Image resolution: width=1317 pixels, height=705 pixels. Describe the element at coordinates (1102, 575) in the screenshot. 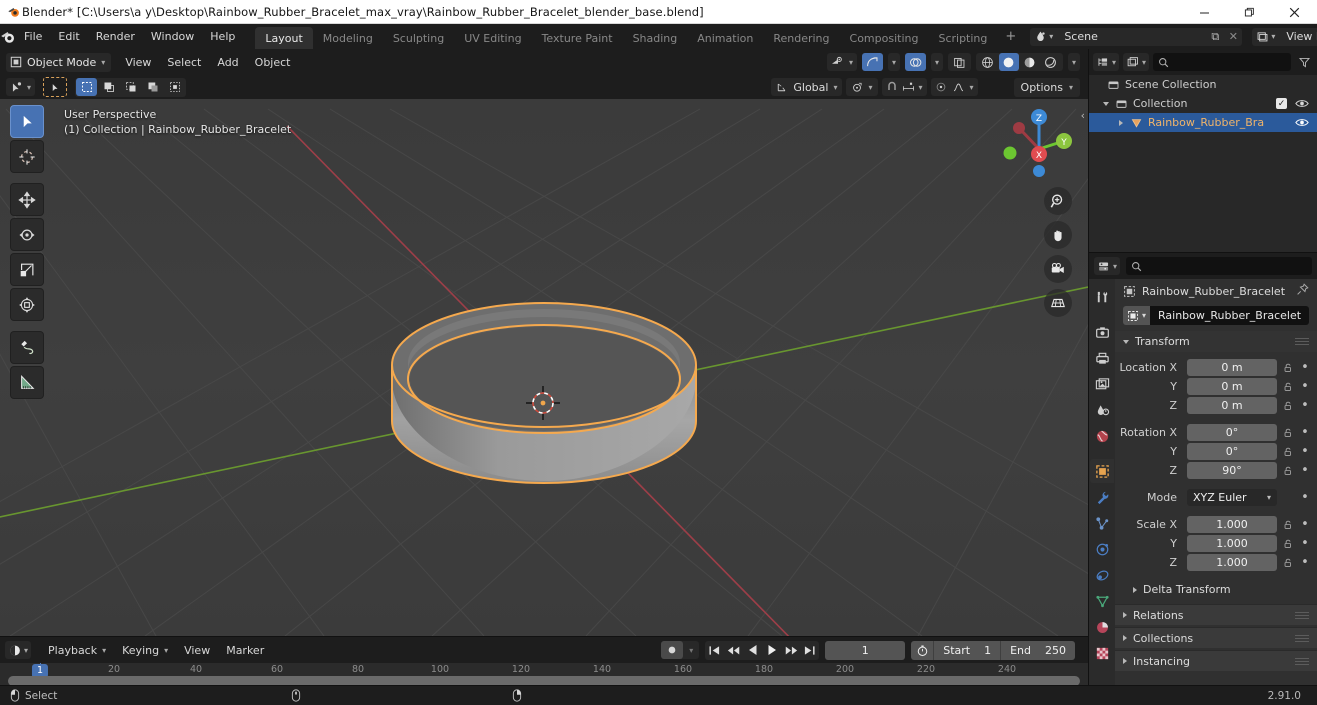

I see `properties-tab-constraints` at that location.